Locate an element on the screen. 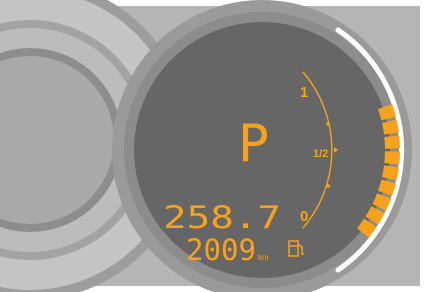 Image resolution: width=432 pixels, height=292 pixels. odometer-unit: km is located at coordinates (263, 257).